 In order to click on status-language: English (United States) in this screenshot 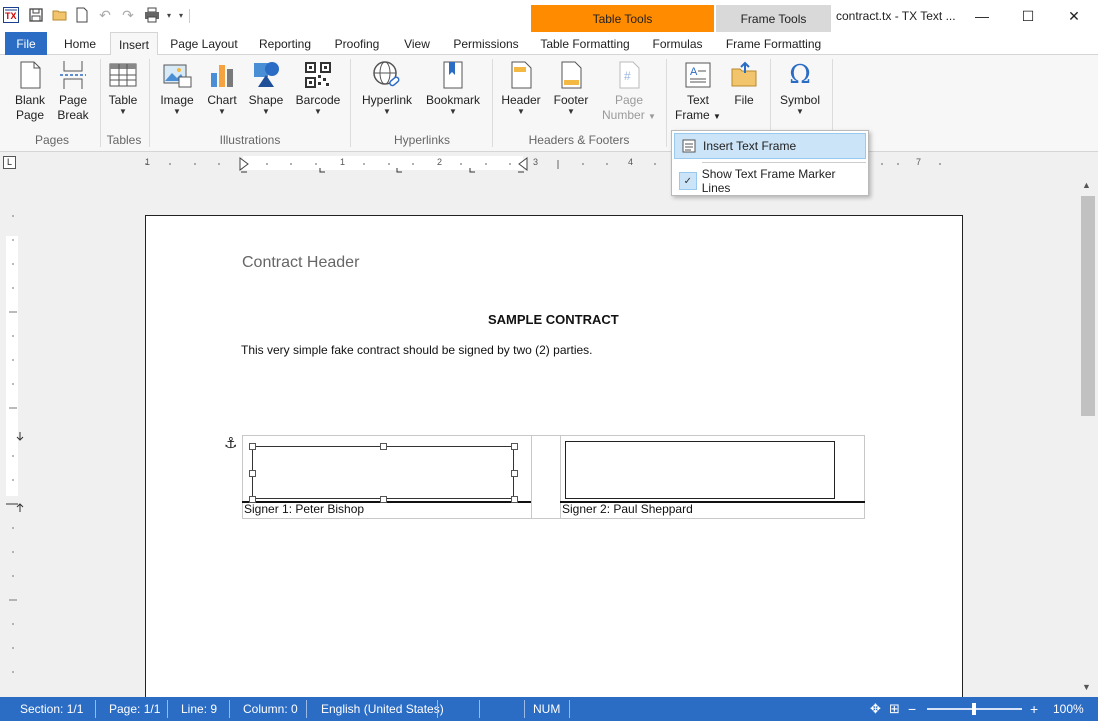, I will do `click(382, 709)`.